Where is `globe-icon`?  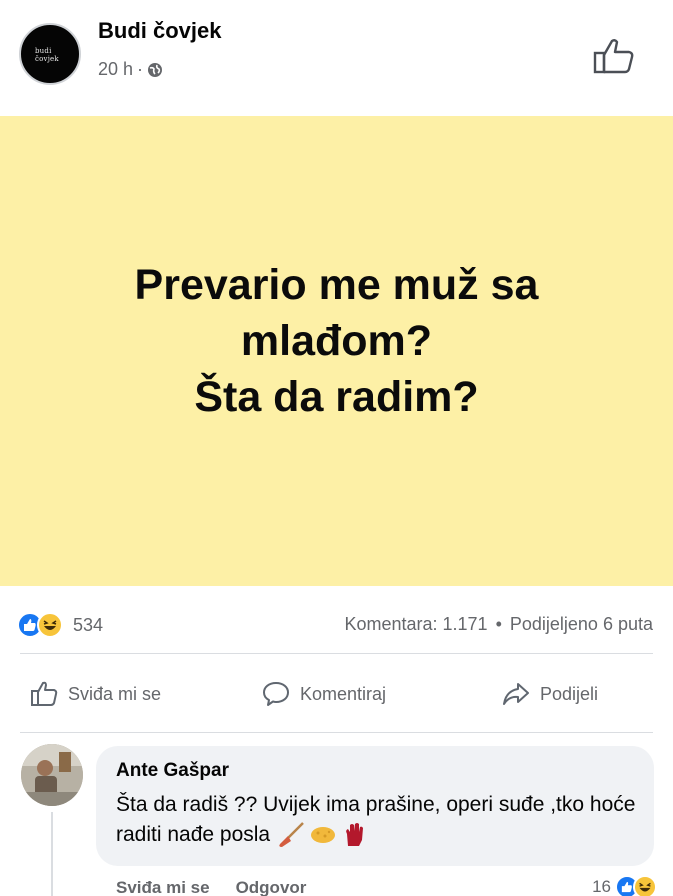
globe-icon is located at coordinates (155, 69).